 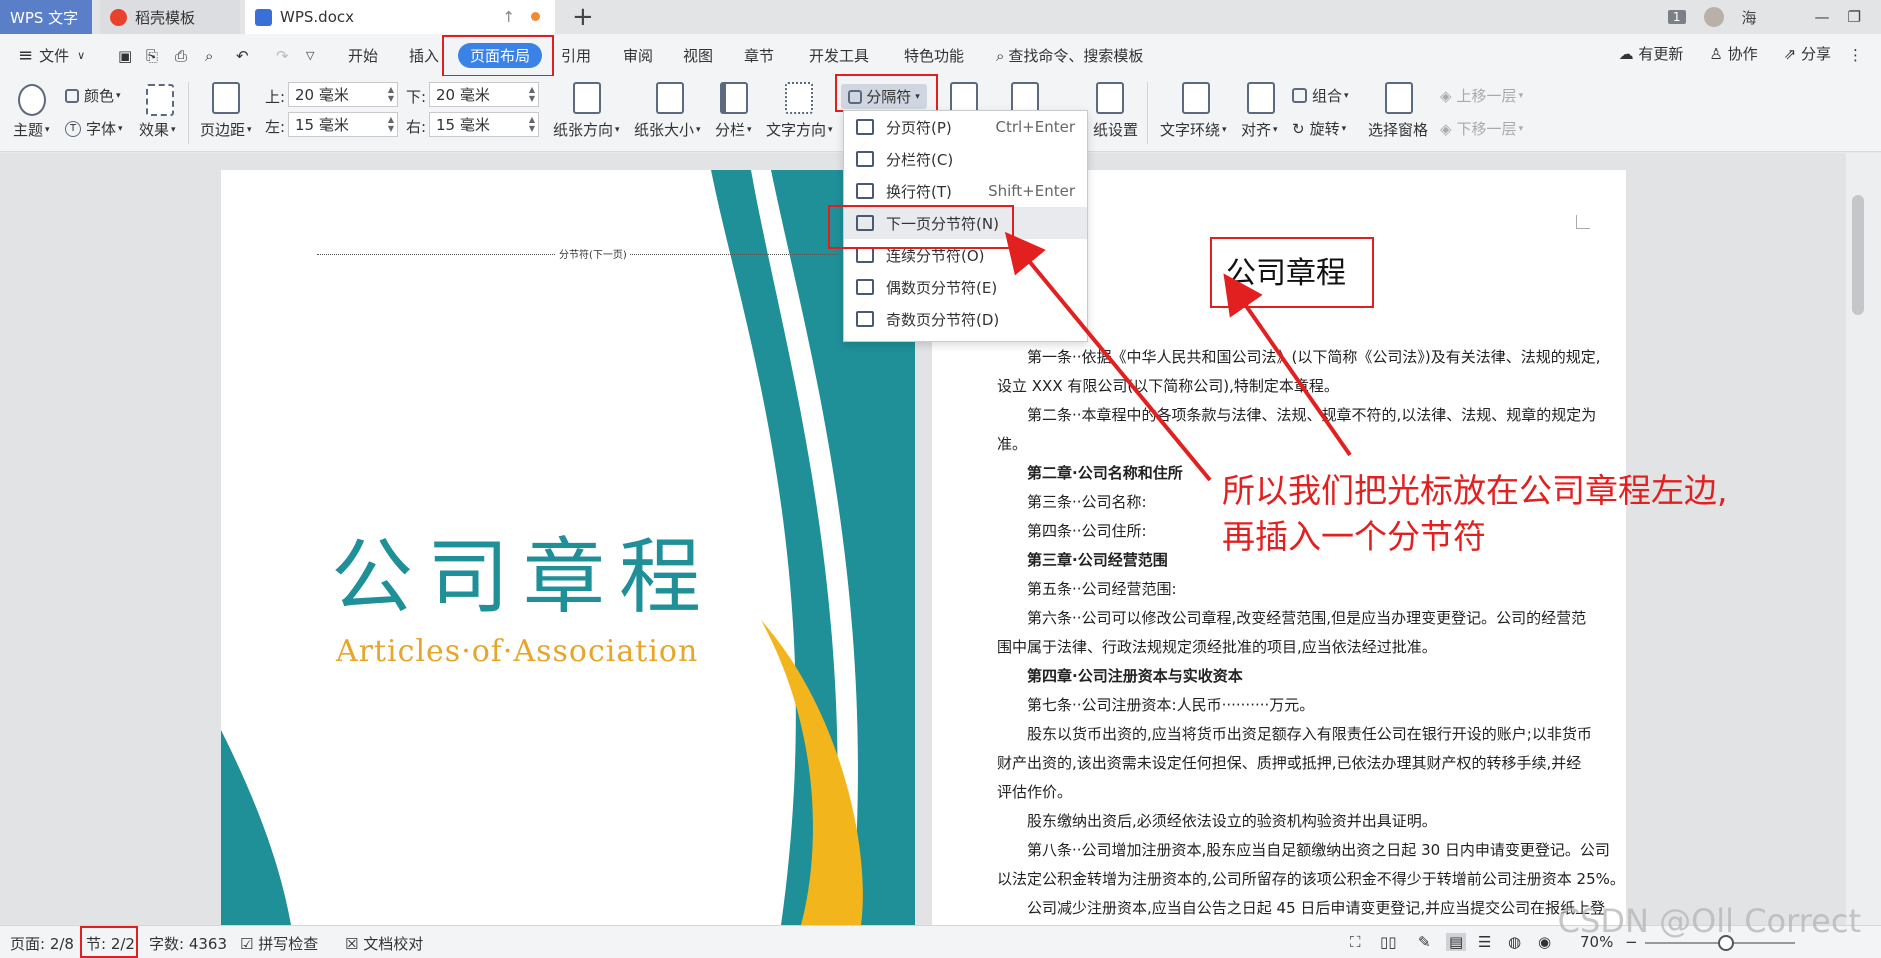 I want to click on separator-button: 分隔符 ▾, so click(x=884, y=96).